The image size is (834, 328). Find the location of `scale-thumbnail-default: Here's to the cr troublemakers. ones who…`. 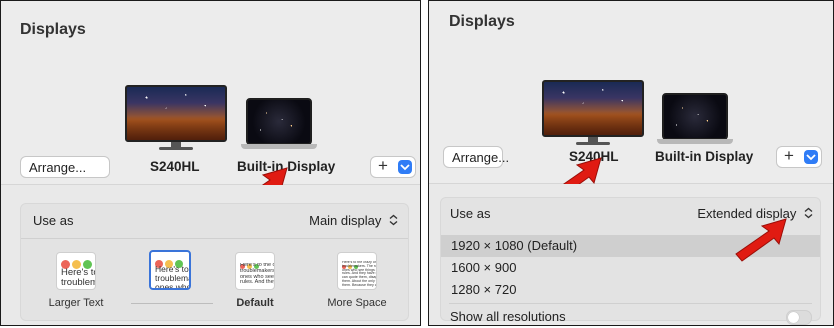

scale-thumbnail-default: Here's to the cr troublemakers. ones who… is located at coordinates (255, 271).